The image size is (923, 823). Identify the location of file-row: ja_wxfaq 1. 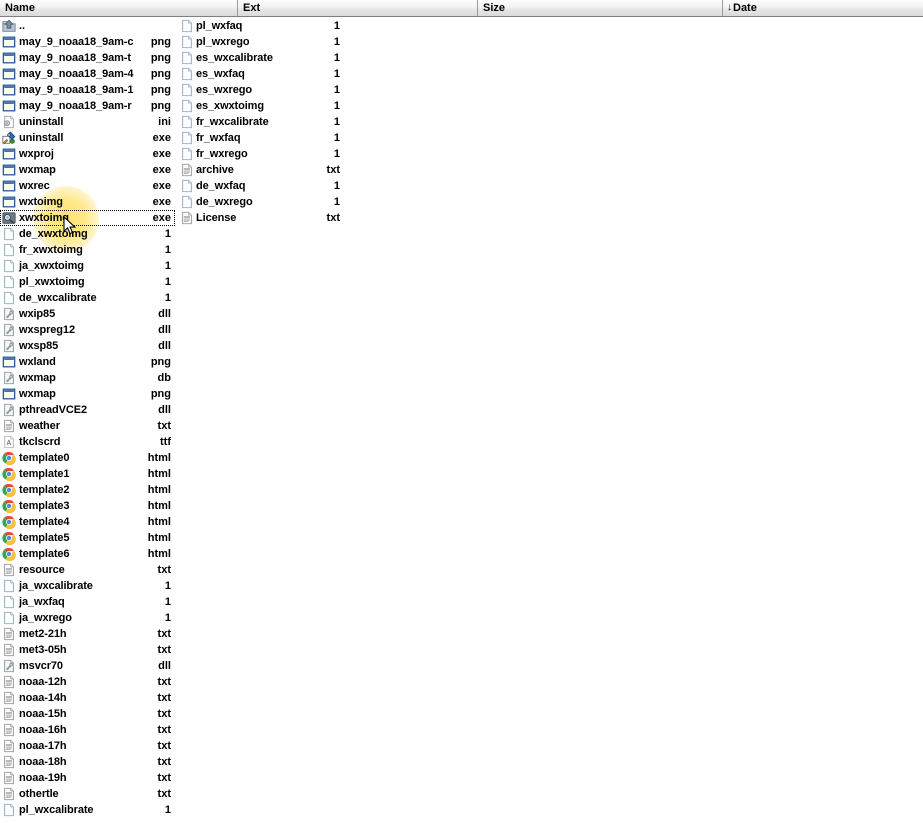
(87, 602).